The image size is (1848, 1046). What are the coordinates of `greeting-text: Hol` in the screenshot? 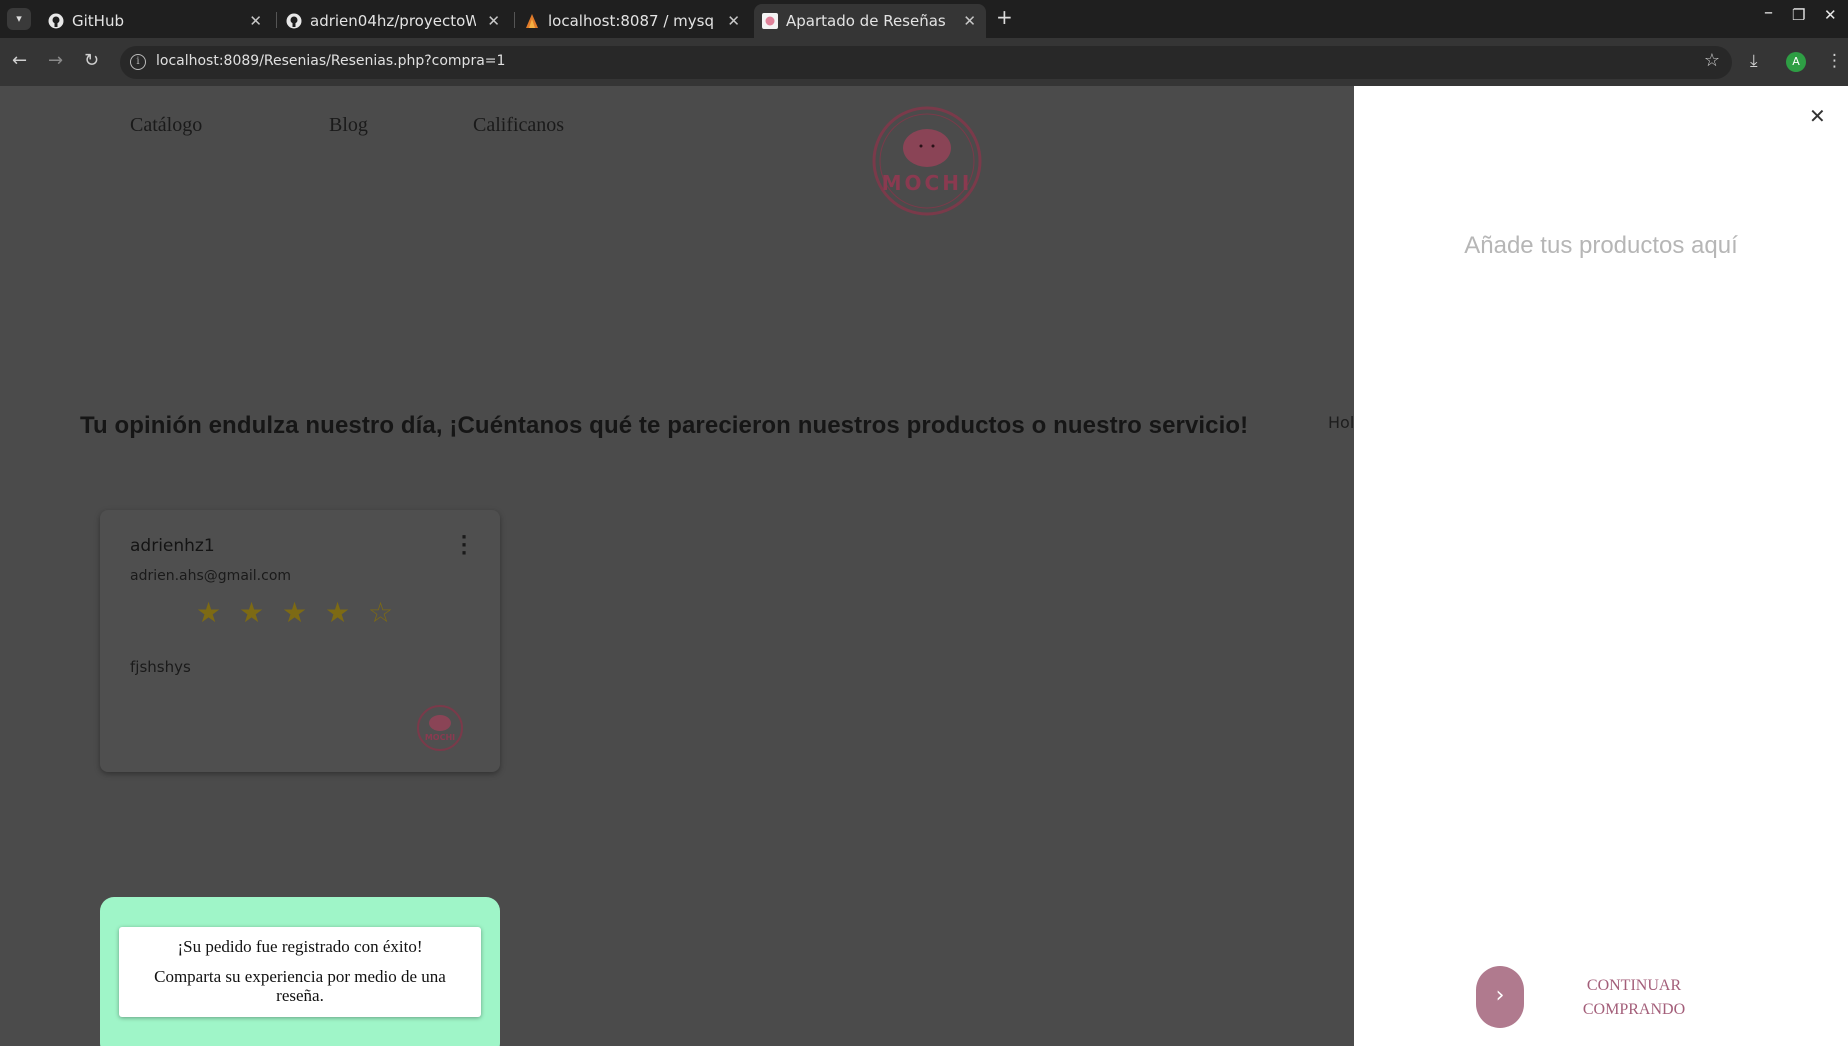 It's located at (1341, 422).